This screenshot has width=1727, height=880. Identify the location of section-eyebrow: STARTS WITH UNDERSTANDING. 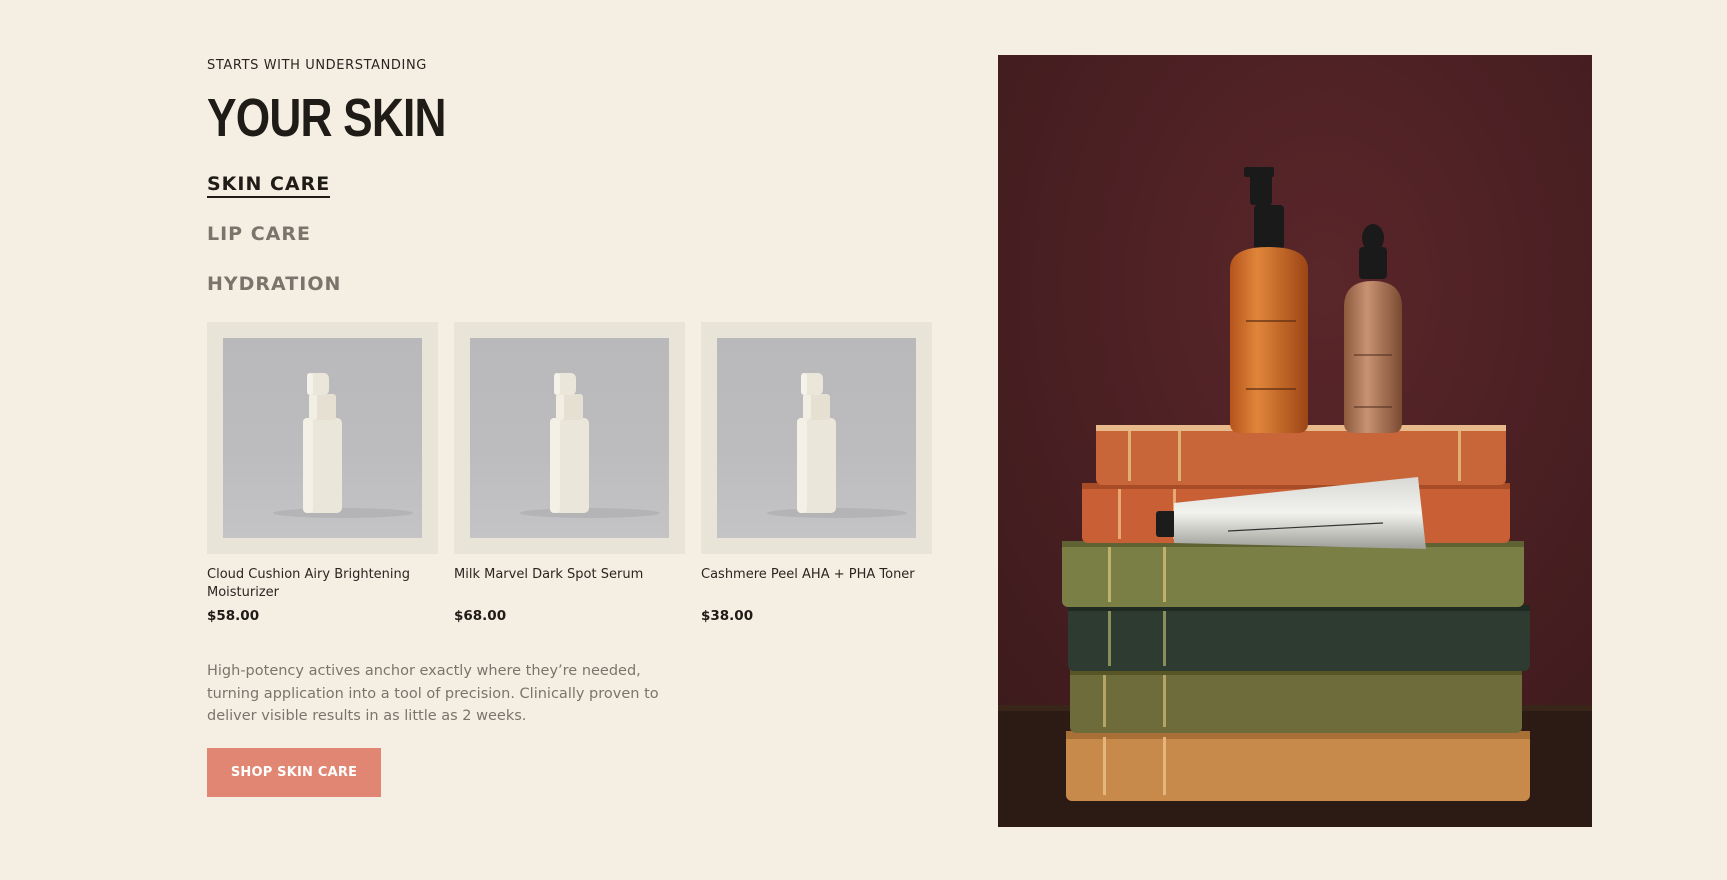
(317, 65).